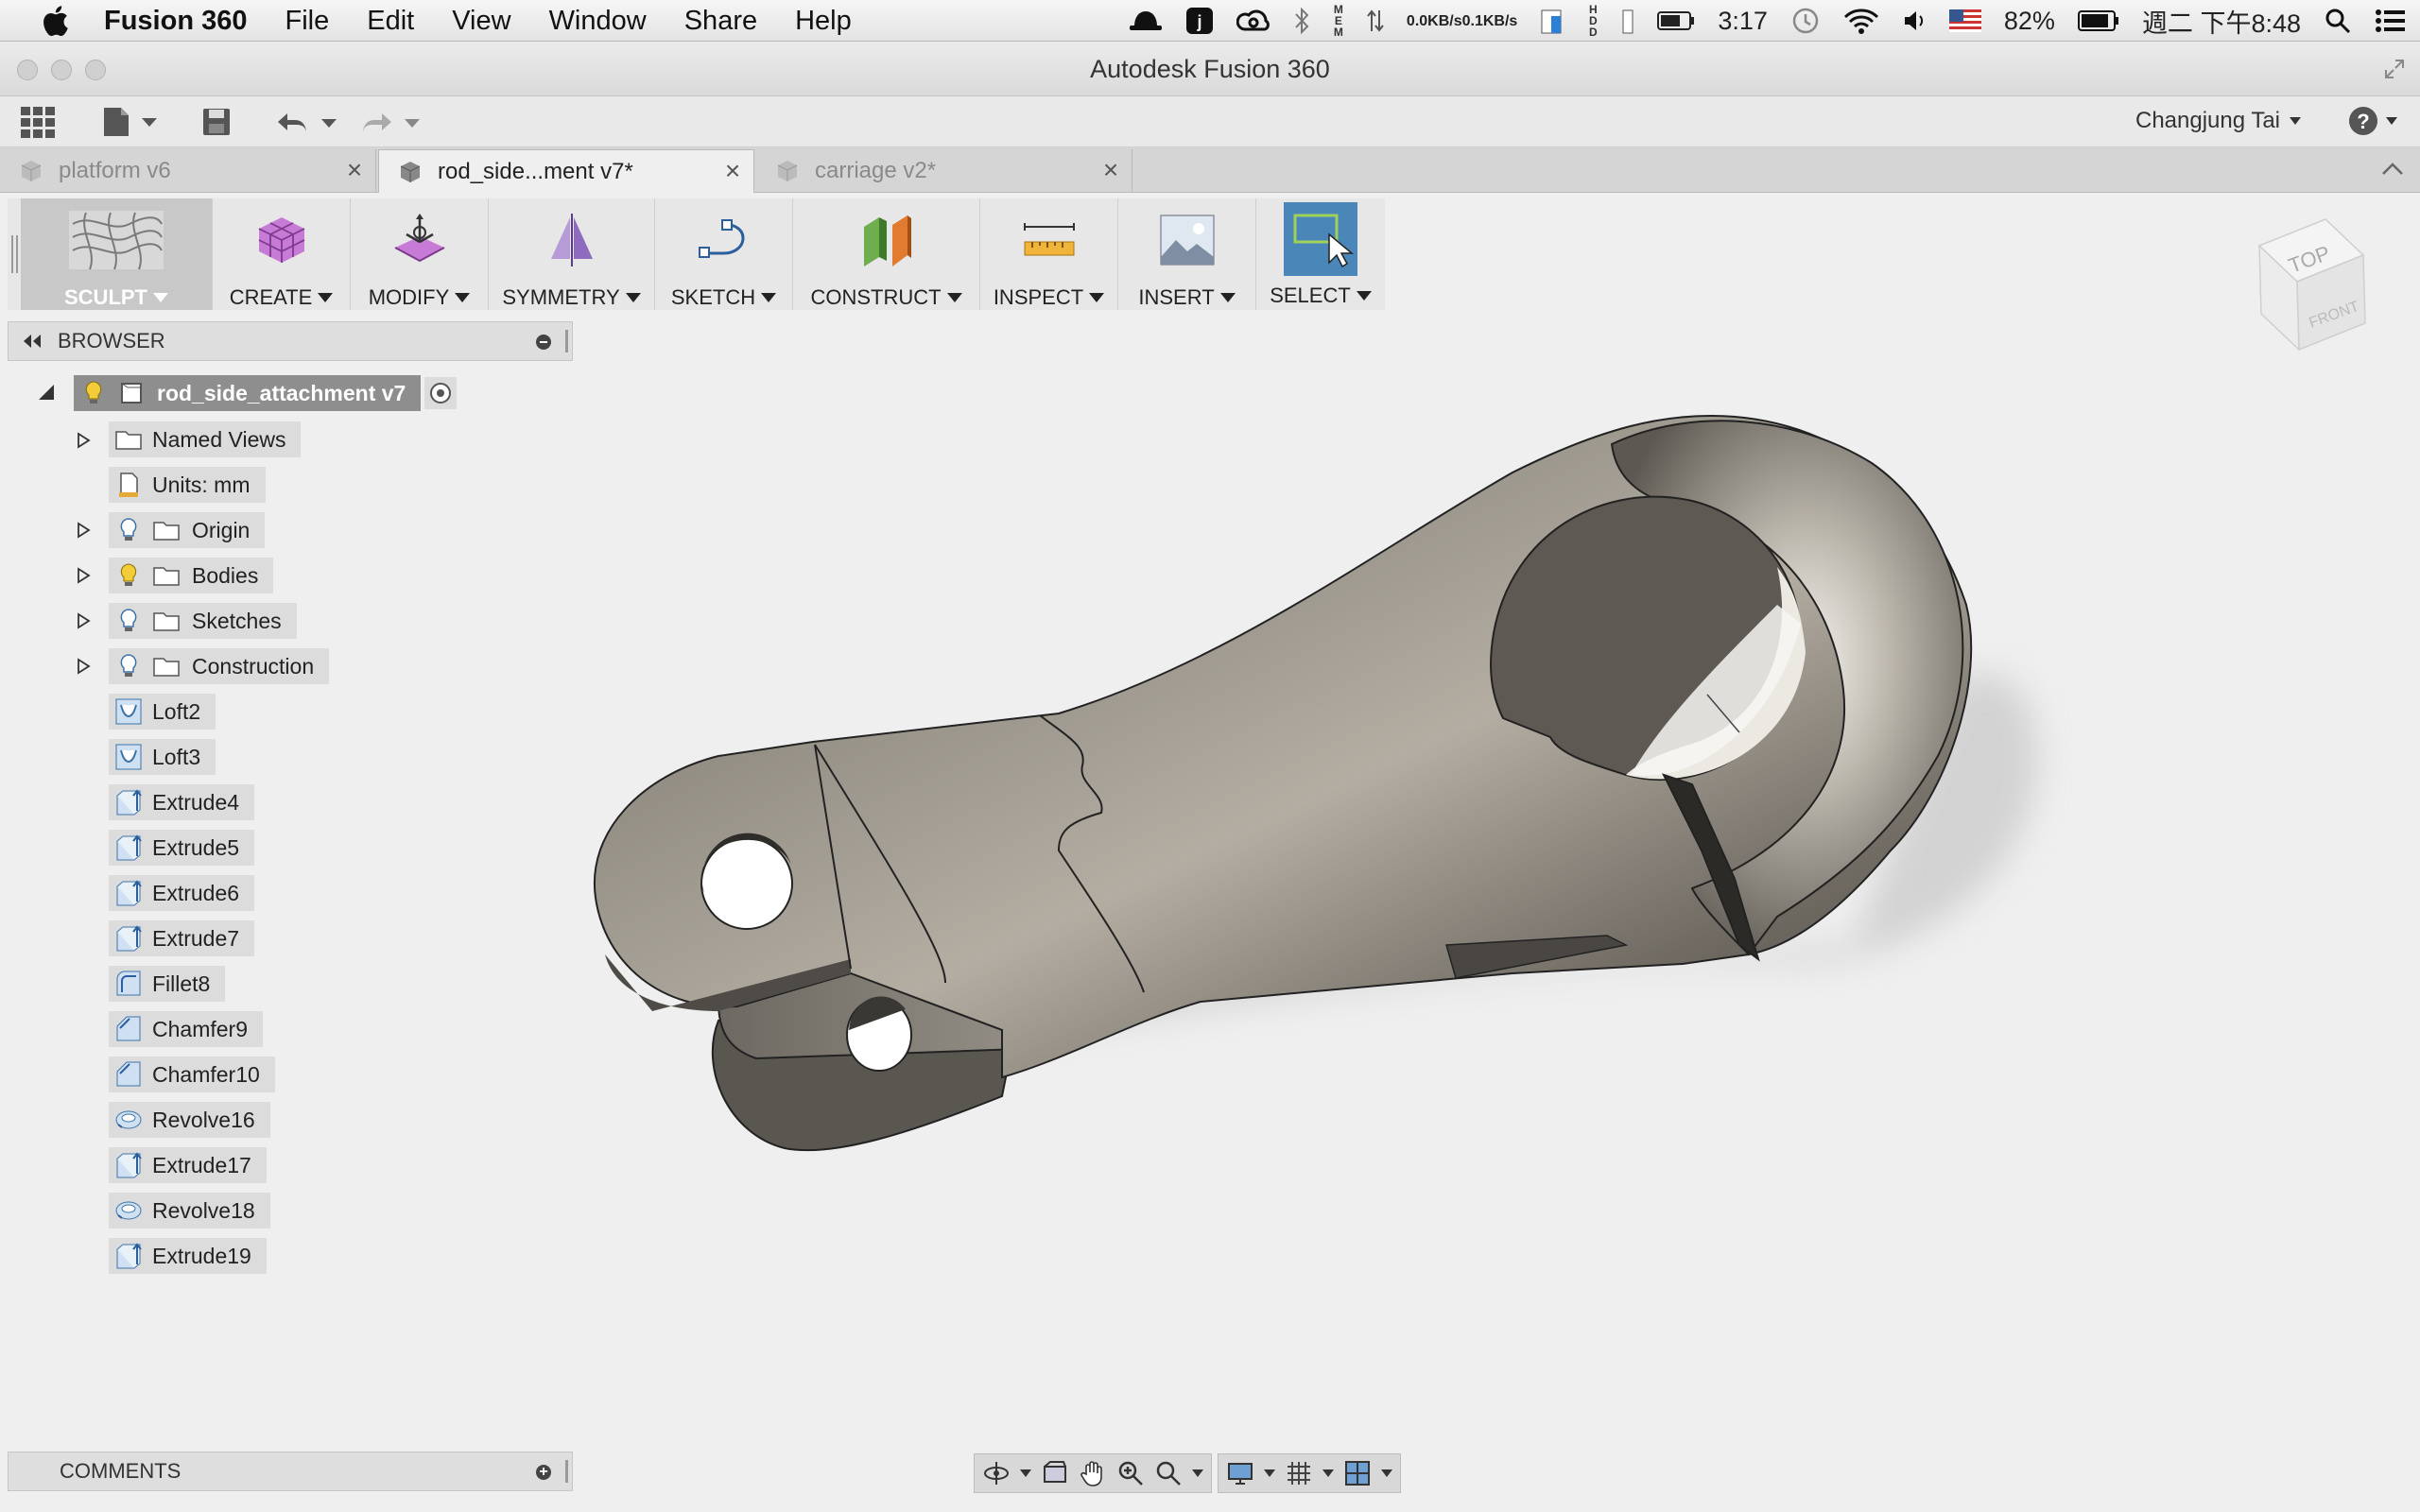 The width and height of the screenshot is (2420, 1512). What do you see at coordinates (1805, 21) in the screenshot?
I see `time-machine-icon` at bounding box center [1805, 21].